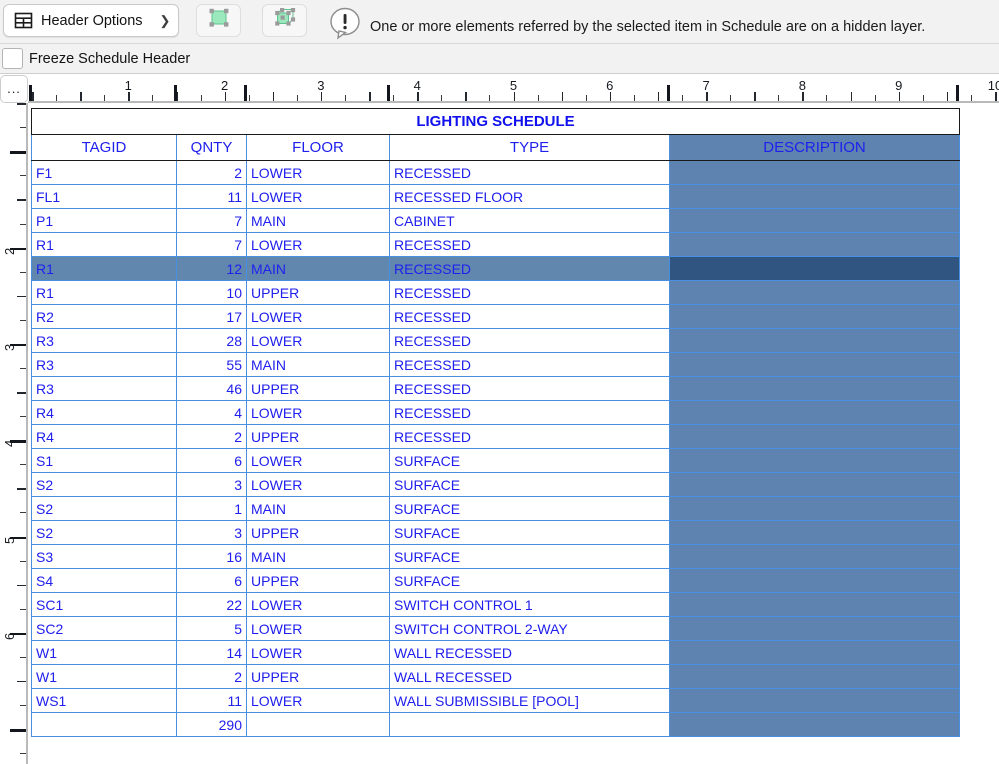  What do you see at coordinates (529, 652) in the screenshot?
I see `schedule-cell-type: WALL RECESSED` at bounding box center [529, 652].